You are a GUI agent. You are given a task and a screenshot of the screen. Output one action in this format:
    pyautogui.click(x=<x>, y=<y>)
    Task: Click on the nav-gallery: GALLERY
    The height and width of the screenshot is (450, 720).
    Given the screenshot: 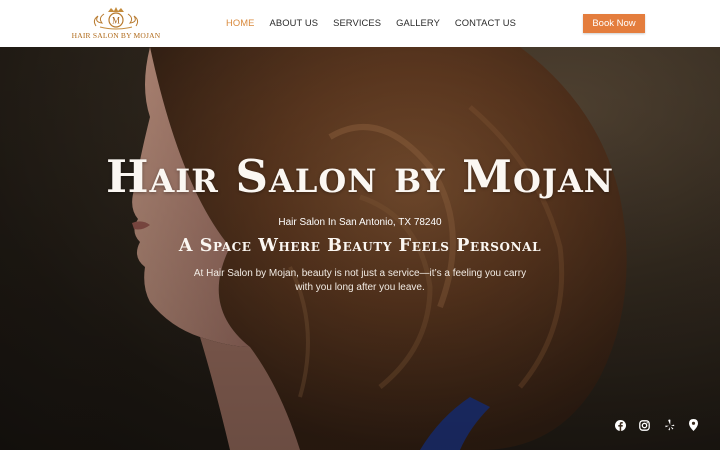 What is the action you would take?
    pyautogui.click(x=418, y=22)
    